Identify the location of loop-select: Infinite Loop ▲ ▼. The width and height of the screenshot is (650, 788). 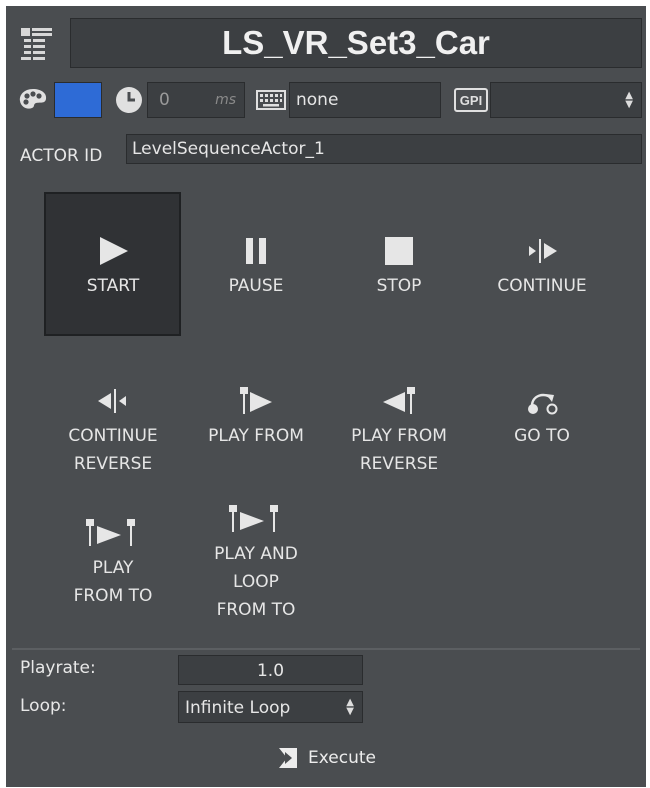
(270, 707).